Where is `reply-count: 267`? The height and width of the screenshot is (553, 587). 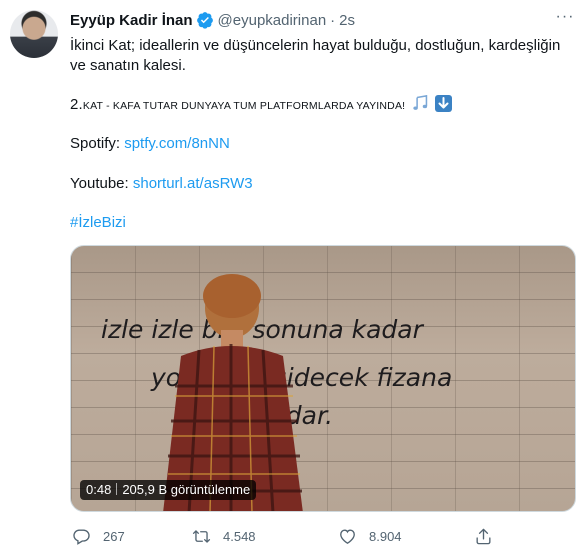 reply-count: 267 is located at coordinates (114, 536).